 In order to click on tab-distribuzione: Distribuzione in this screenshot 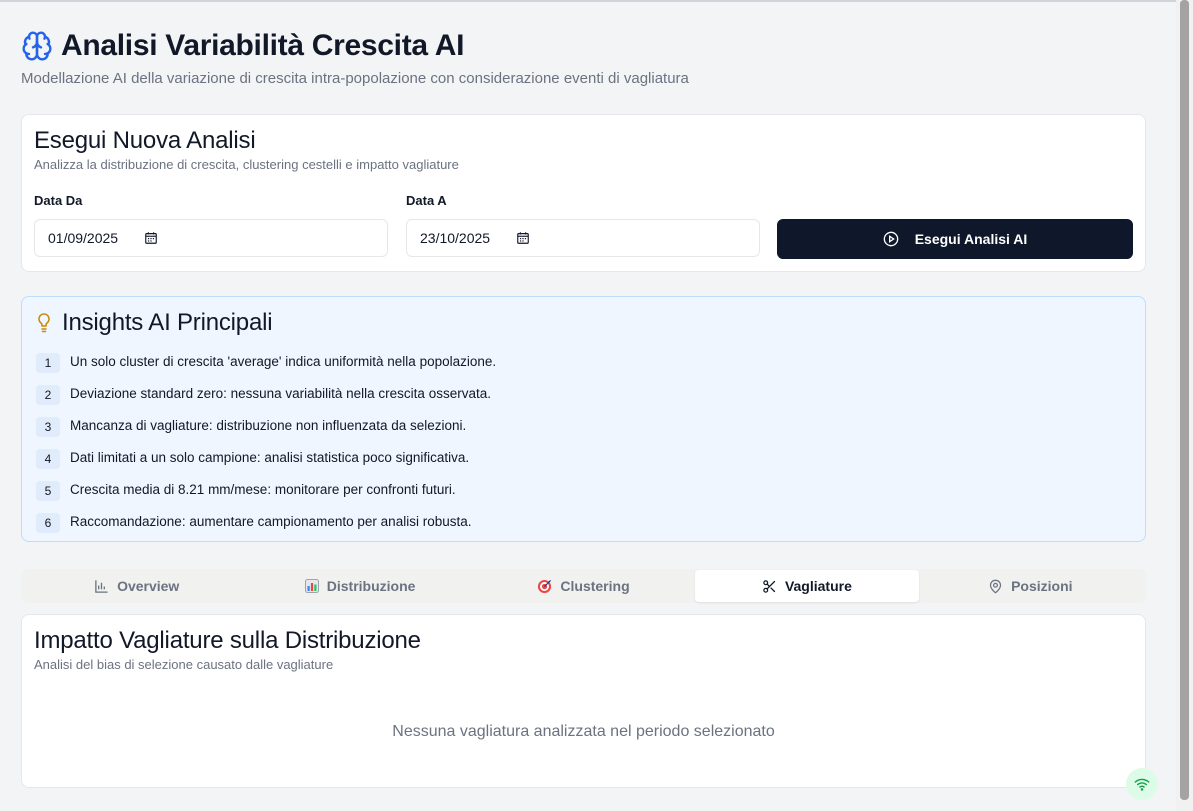, I will do `click(359, 586)`.